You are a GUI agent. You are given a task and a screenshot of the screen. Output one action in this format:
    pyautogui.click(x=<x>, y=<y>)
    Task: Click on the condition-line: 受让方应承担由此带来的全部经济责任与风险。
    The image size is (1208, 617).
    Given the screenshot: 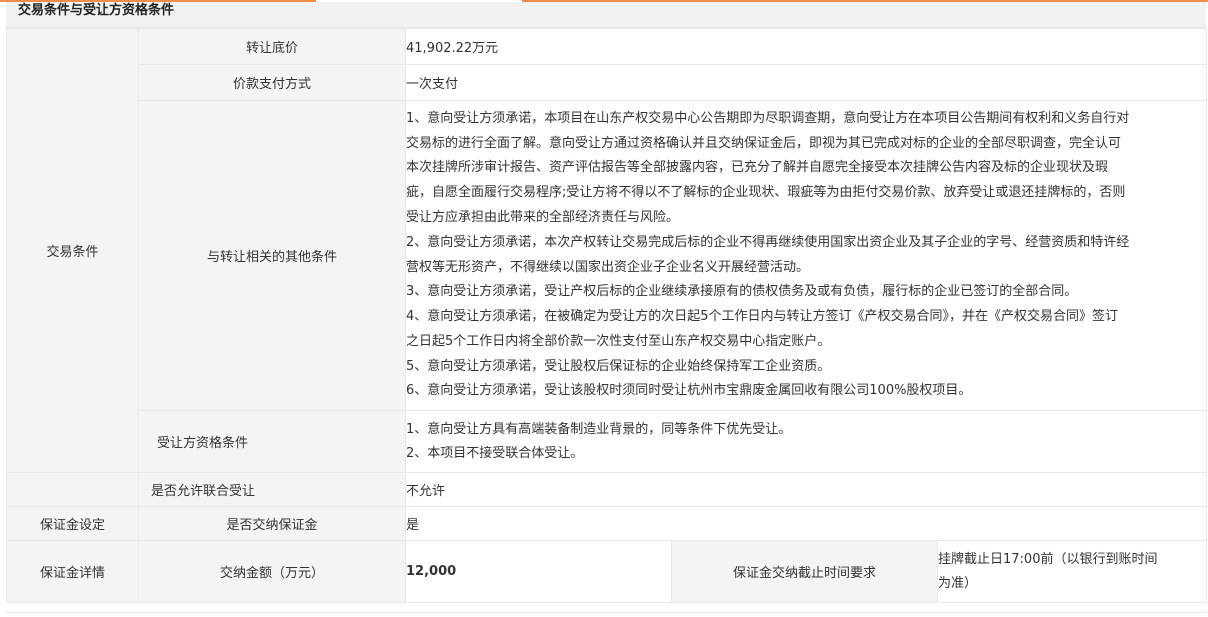 What is the action you would take?
    pyautogui.click(x=543, y=217)
    